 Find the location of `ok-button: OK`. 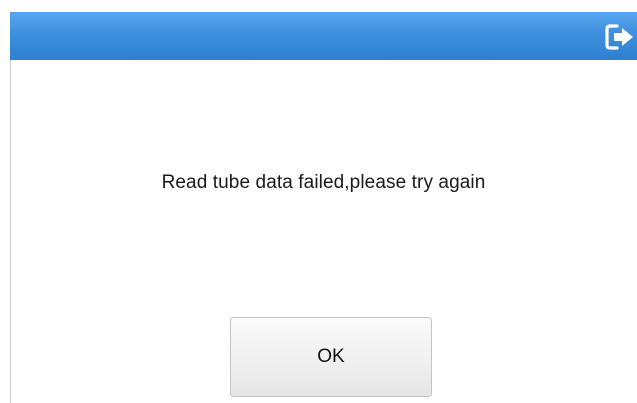

ok-button: OK is located at coordinates (331, 357).